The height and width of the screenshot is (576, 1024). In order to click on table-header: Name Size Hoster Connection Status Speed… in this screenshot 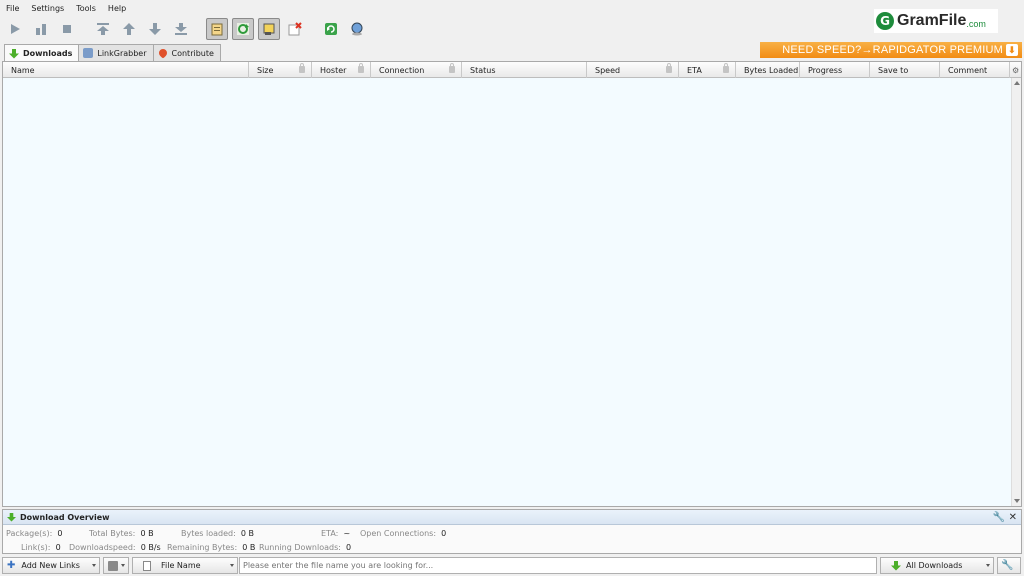, I will do `click(512, 70)`.